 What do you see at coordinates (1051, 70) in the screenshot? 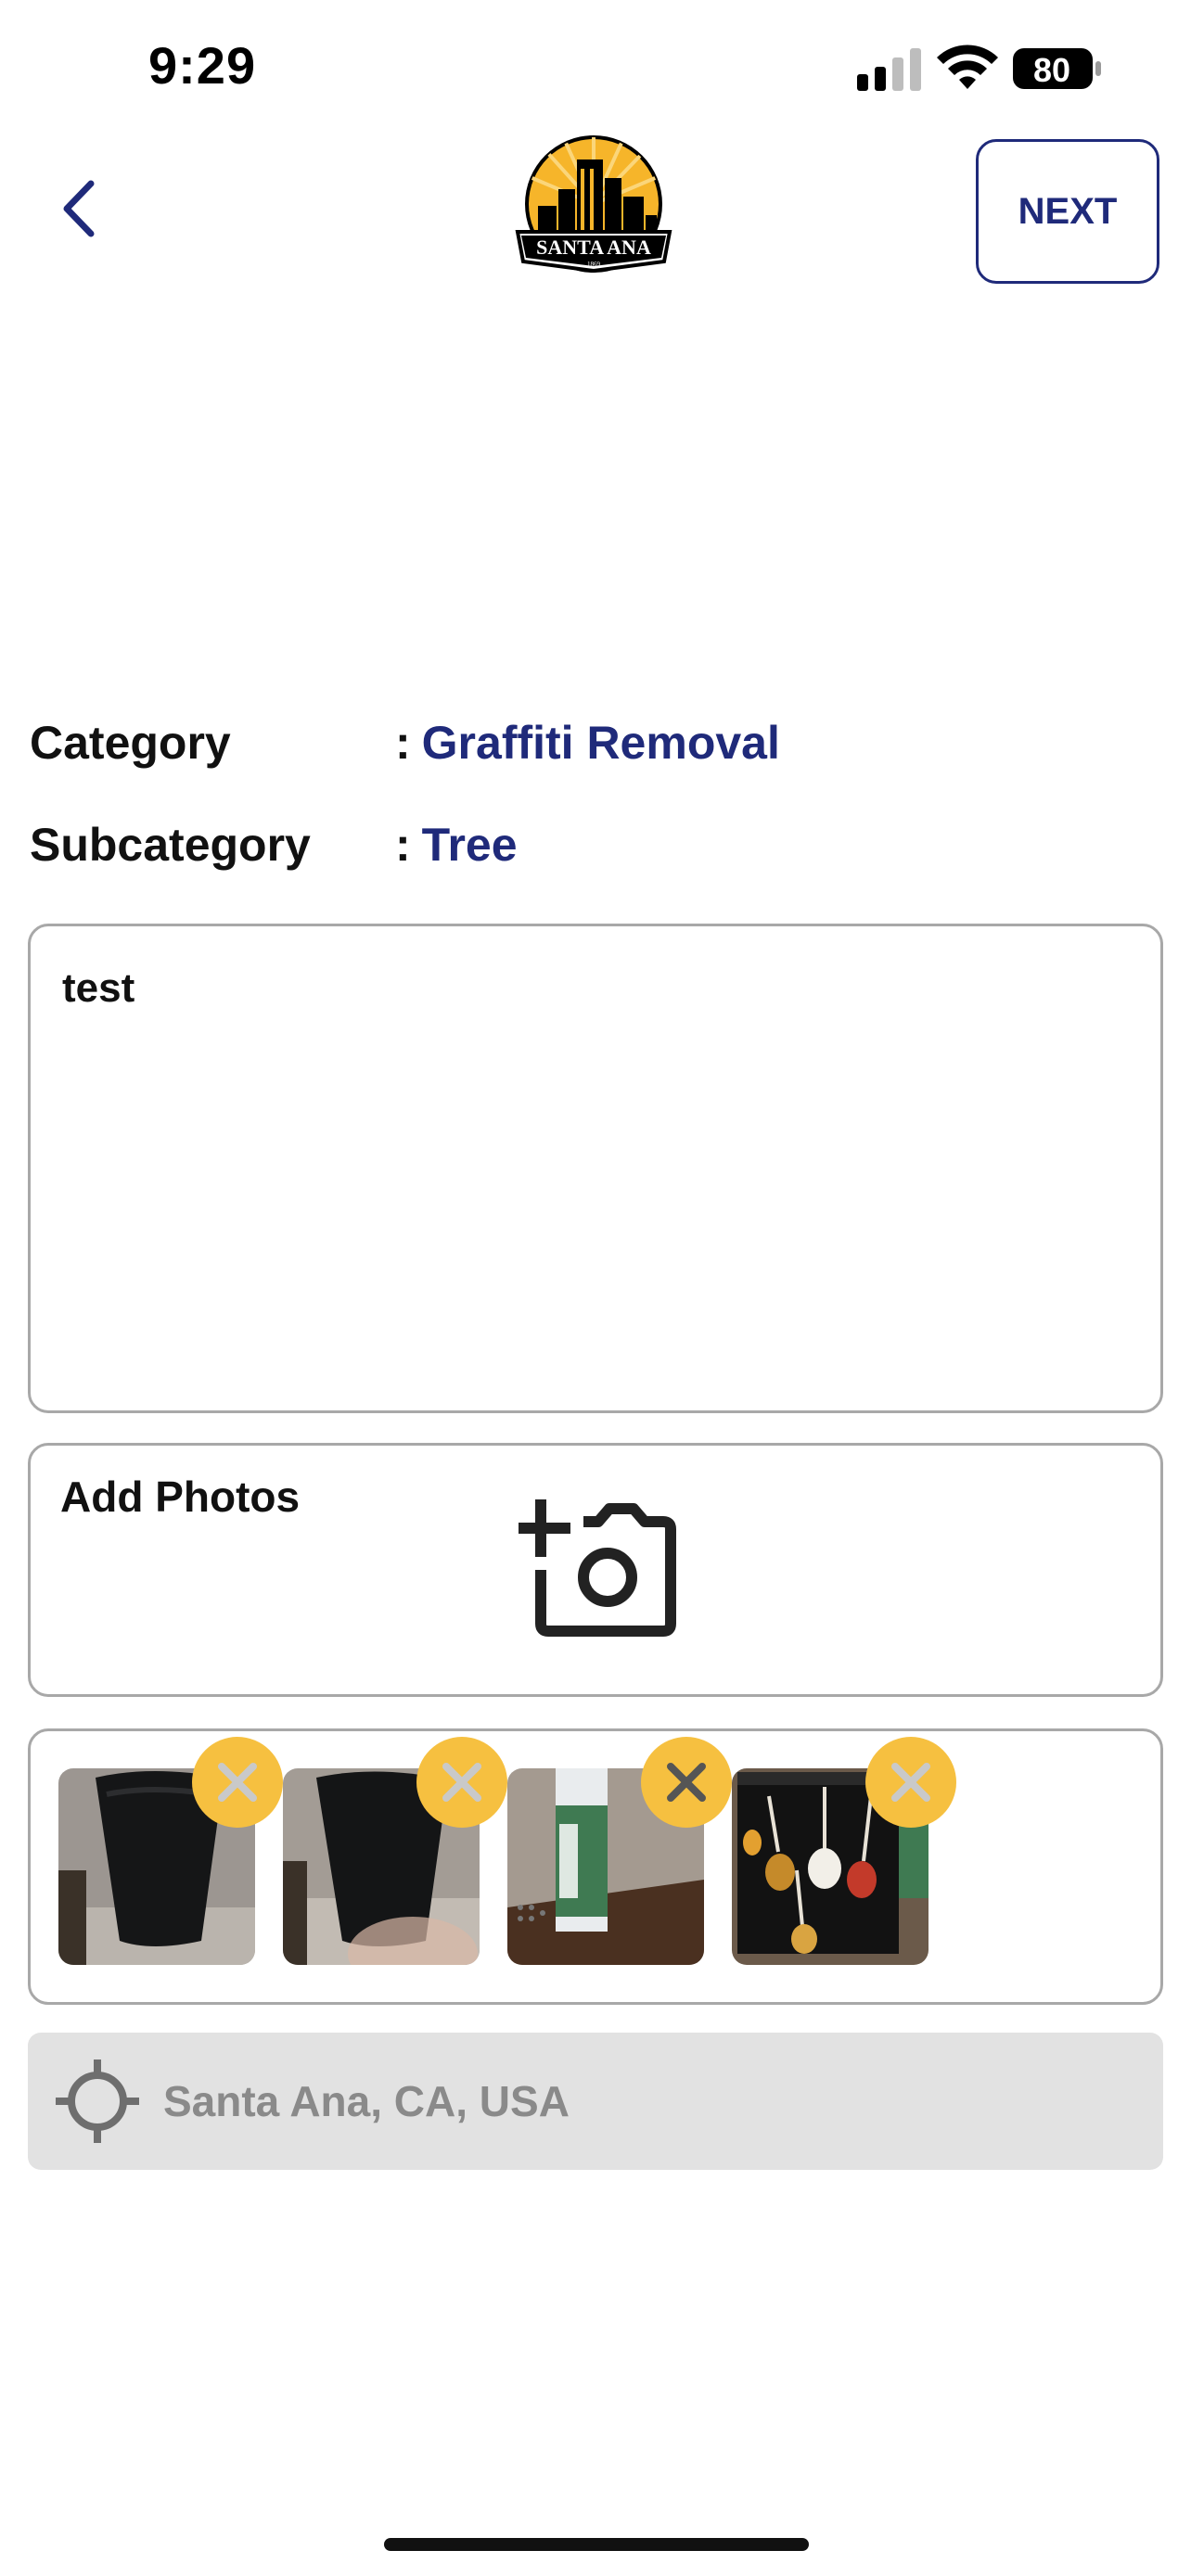
I see `battery-level: 80` at bounding box center [1051, 70].